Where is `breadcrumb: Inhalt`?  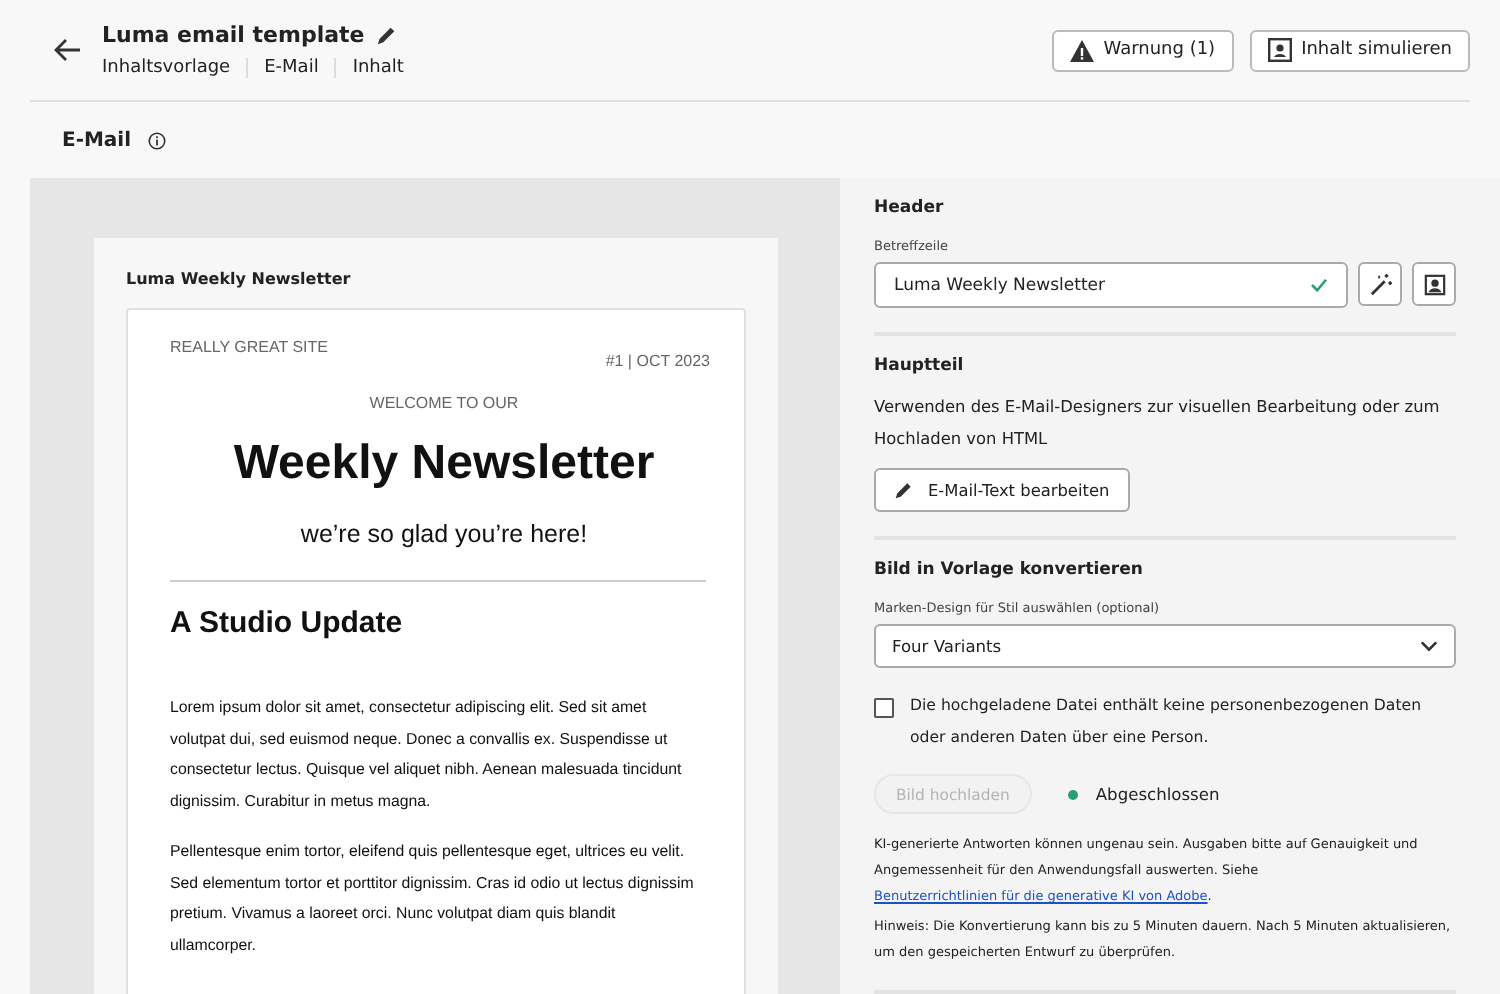
breadcrumb: Inhalt is located at coordinates (377, 68).